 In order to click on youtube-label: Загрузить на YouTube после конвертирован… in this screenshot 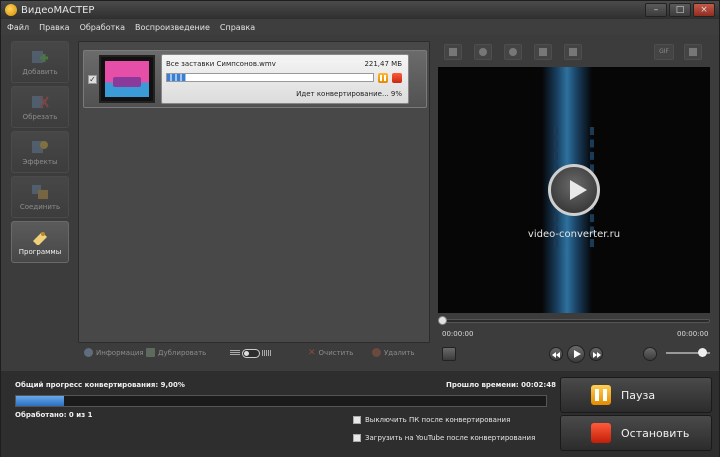, I will do `click(450, 438)`.